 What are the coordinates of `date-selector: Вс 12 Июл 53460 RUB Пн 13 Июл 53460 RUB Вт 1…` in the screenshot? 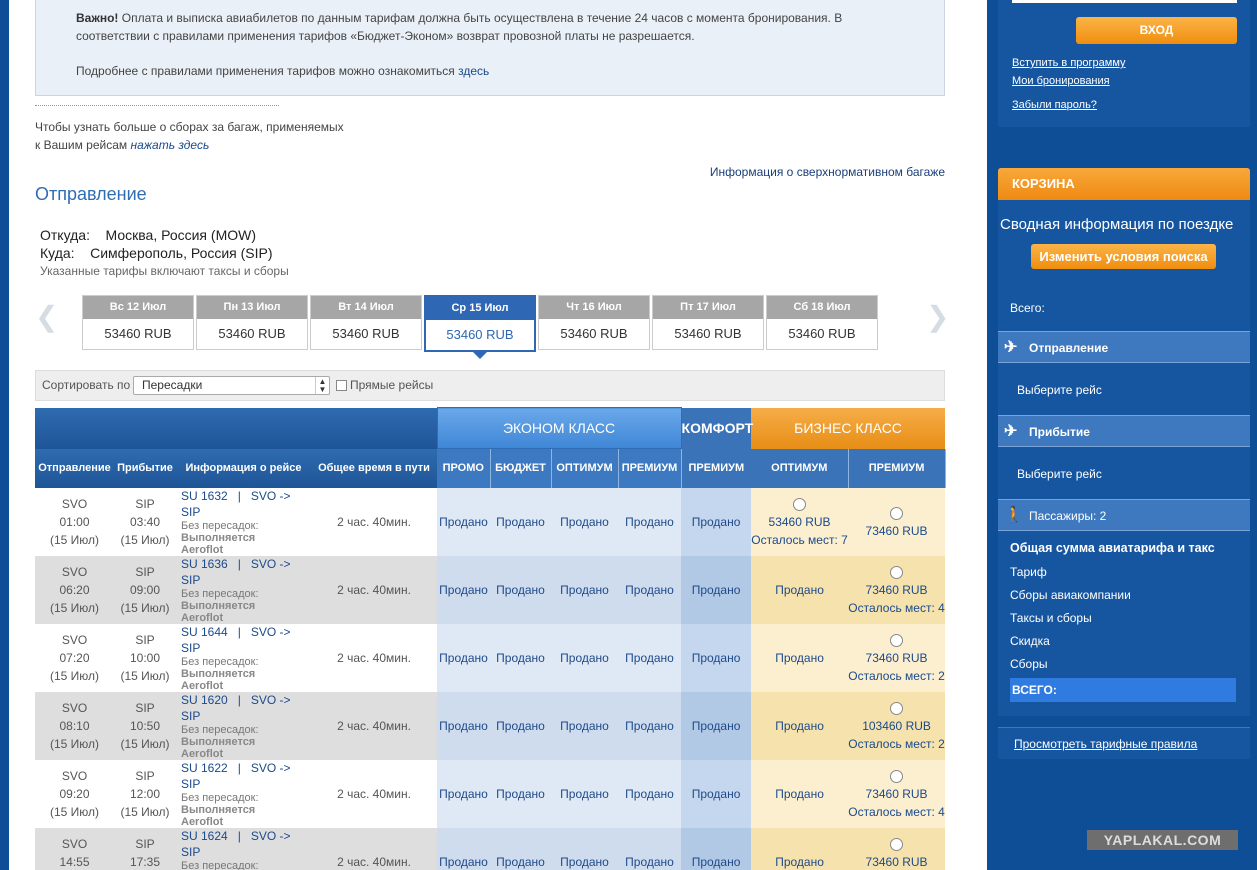 It's located at (481, 327).